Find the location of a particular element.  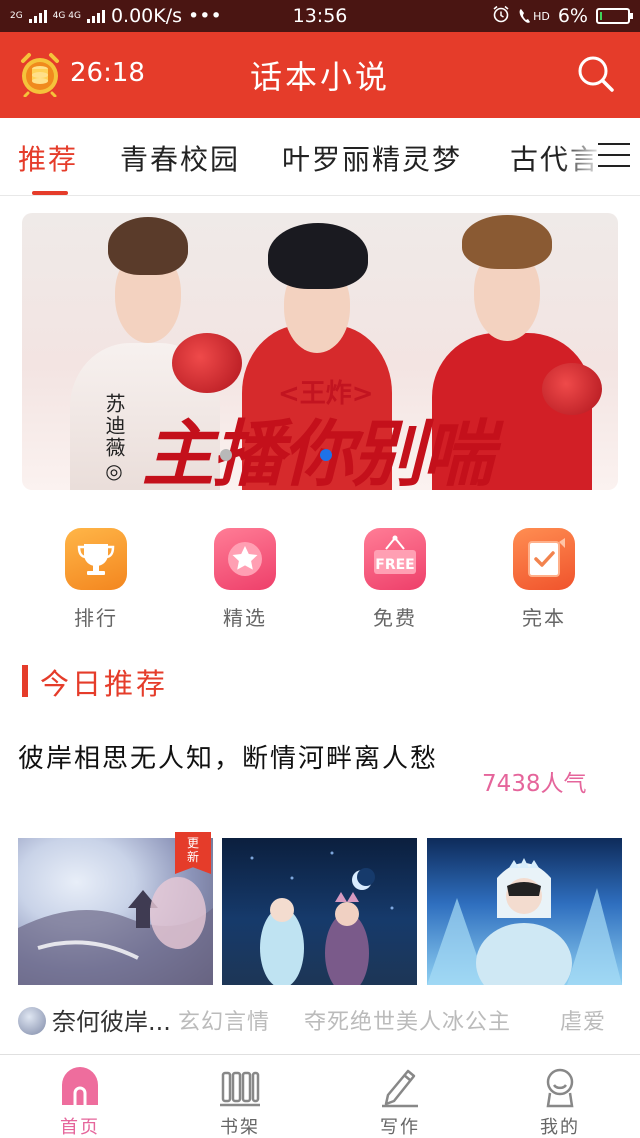

app-header: 26:18 话本小说 is located at coordinates (320, 75).